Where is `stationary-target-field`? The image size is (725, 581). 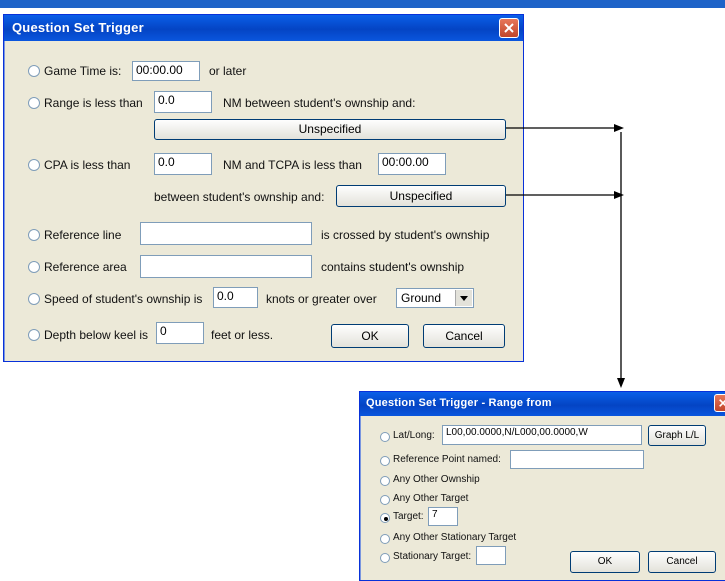
stationary-target-field is located at coordinates (491, 555).